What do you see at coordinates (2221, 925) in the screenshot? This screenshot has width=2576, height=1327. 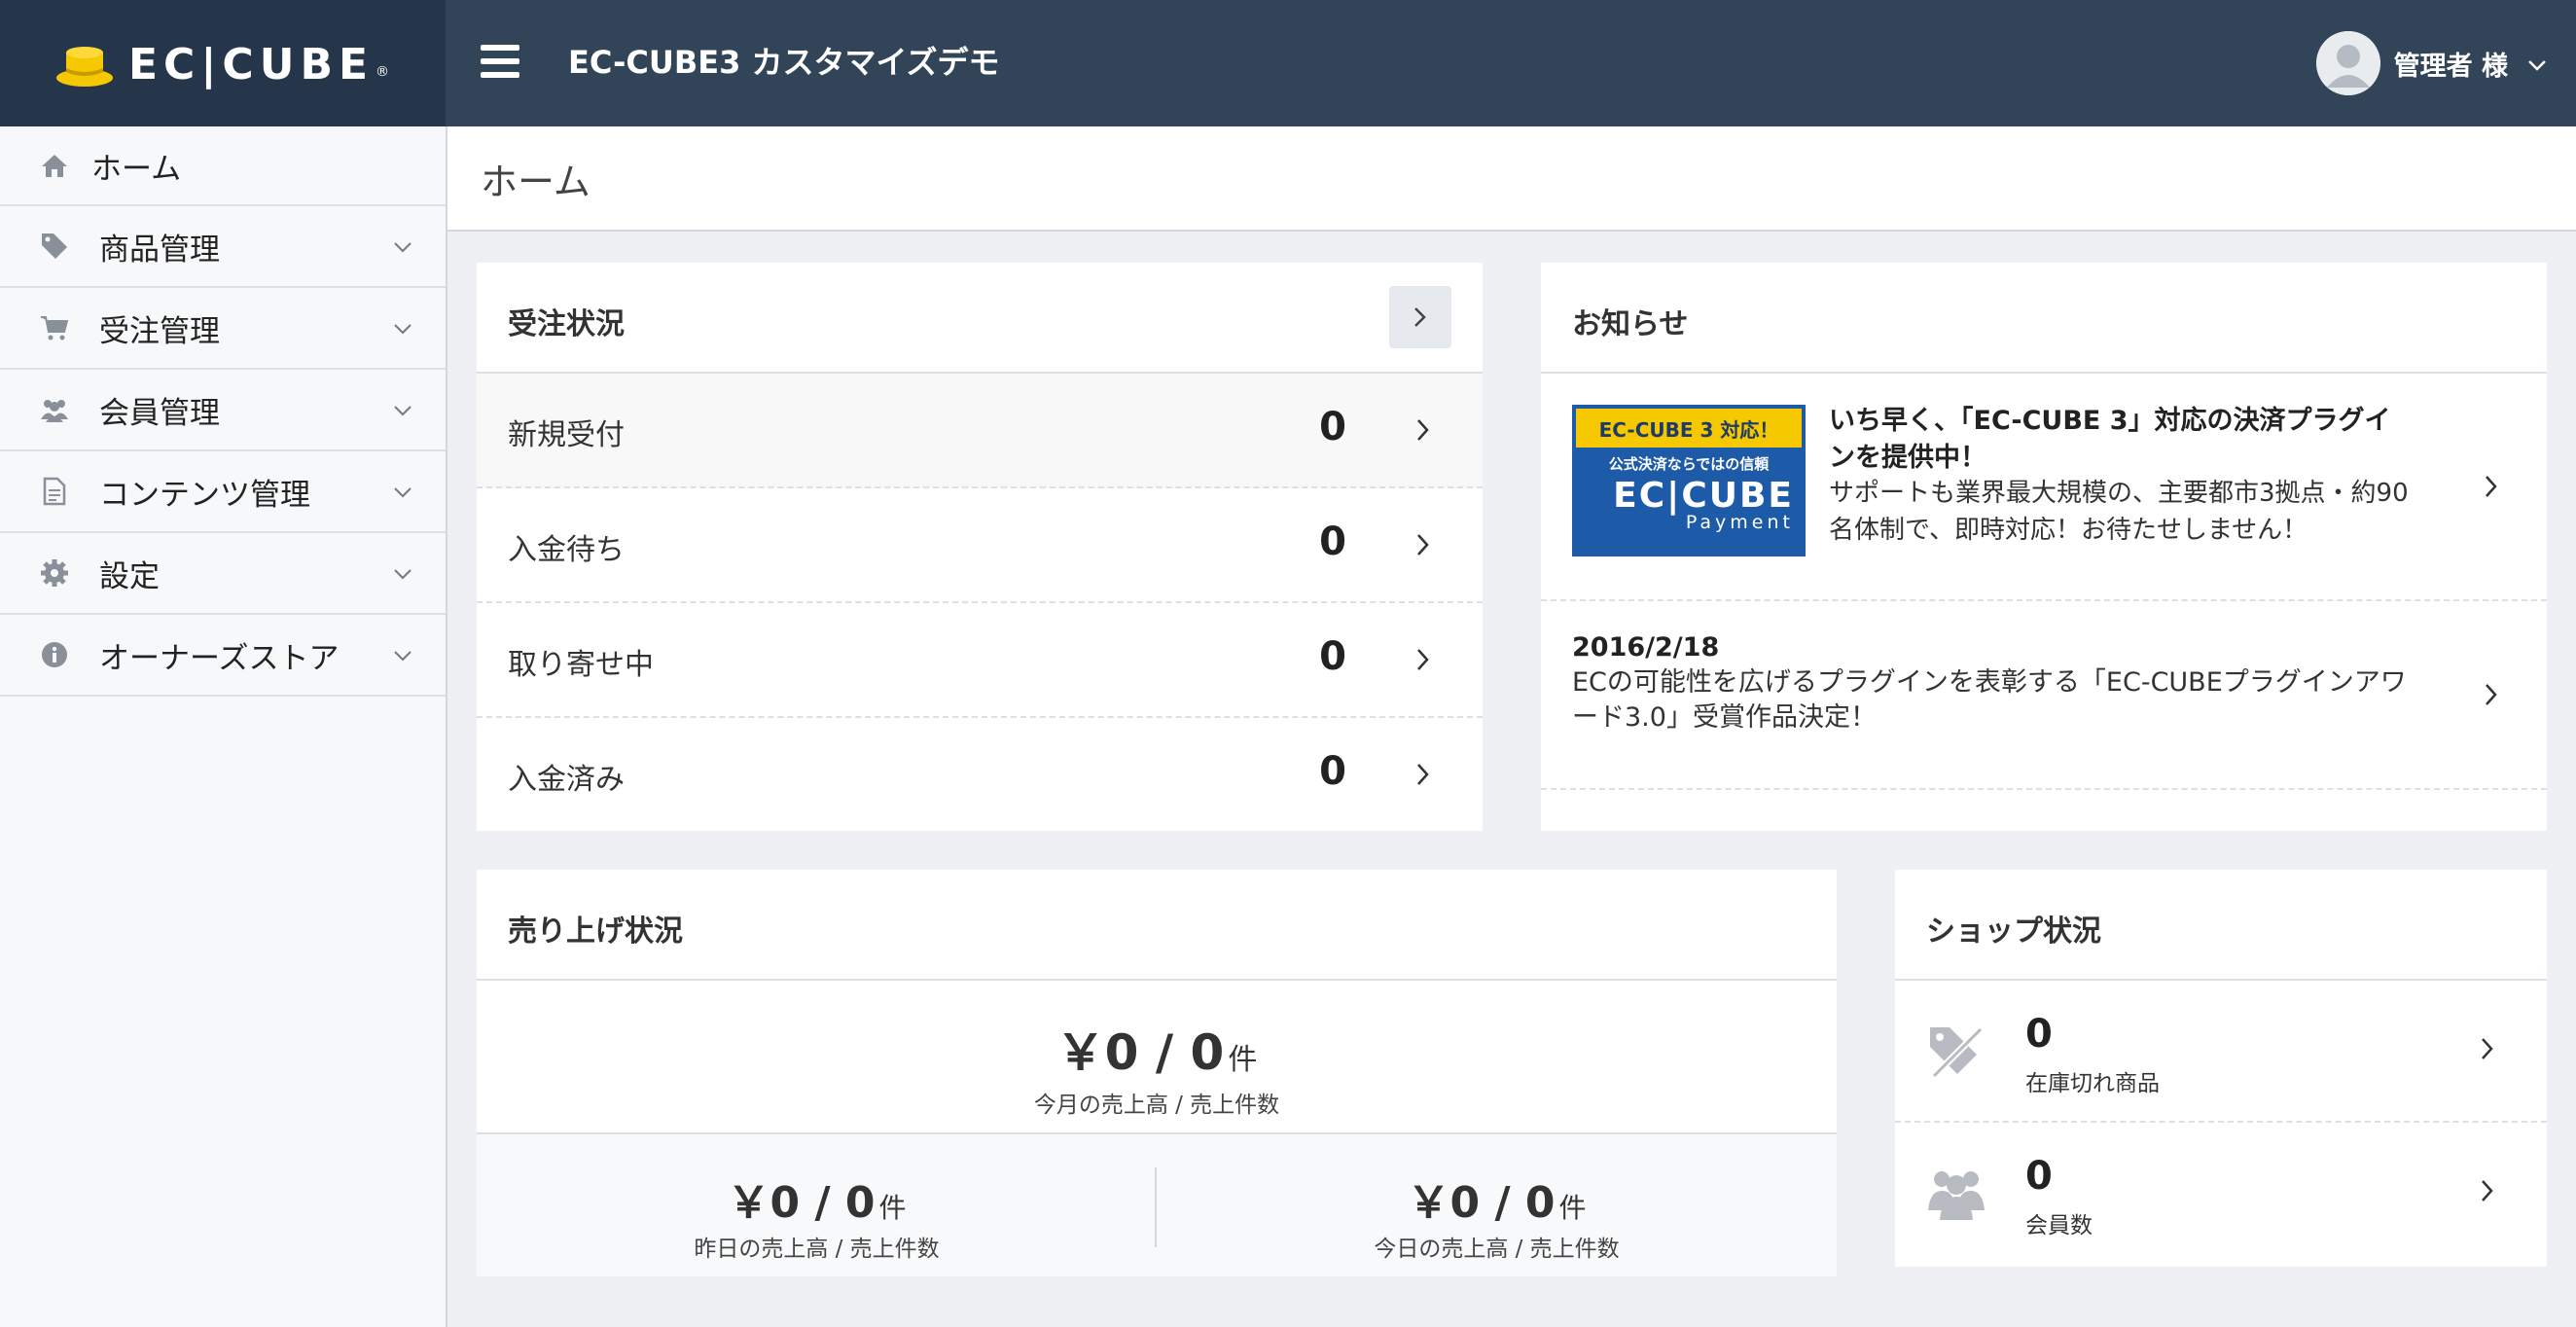 I see `card-header: ショップ状況` at bounding box center [2221, 925].